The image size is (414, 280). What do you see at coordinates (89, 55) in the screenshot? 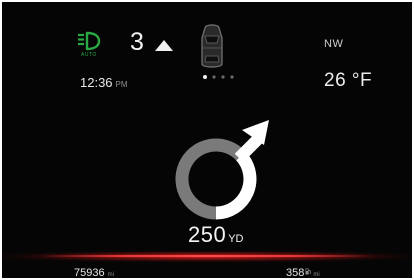
I see `light-auto-label: AUTO` at bounding box center [89, 55].